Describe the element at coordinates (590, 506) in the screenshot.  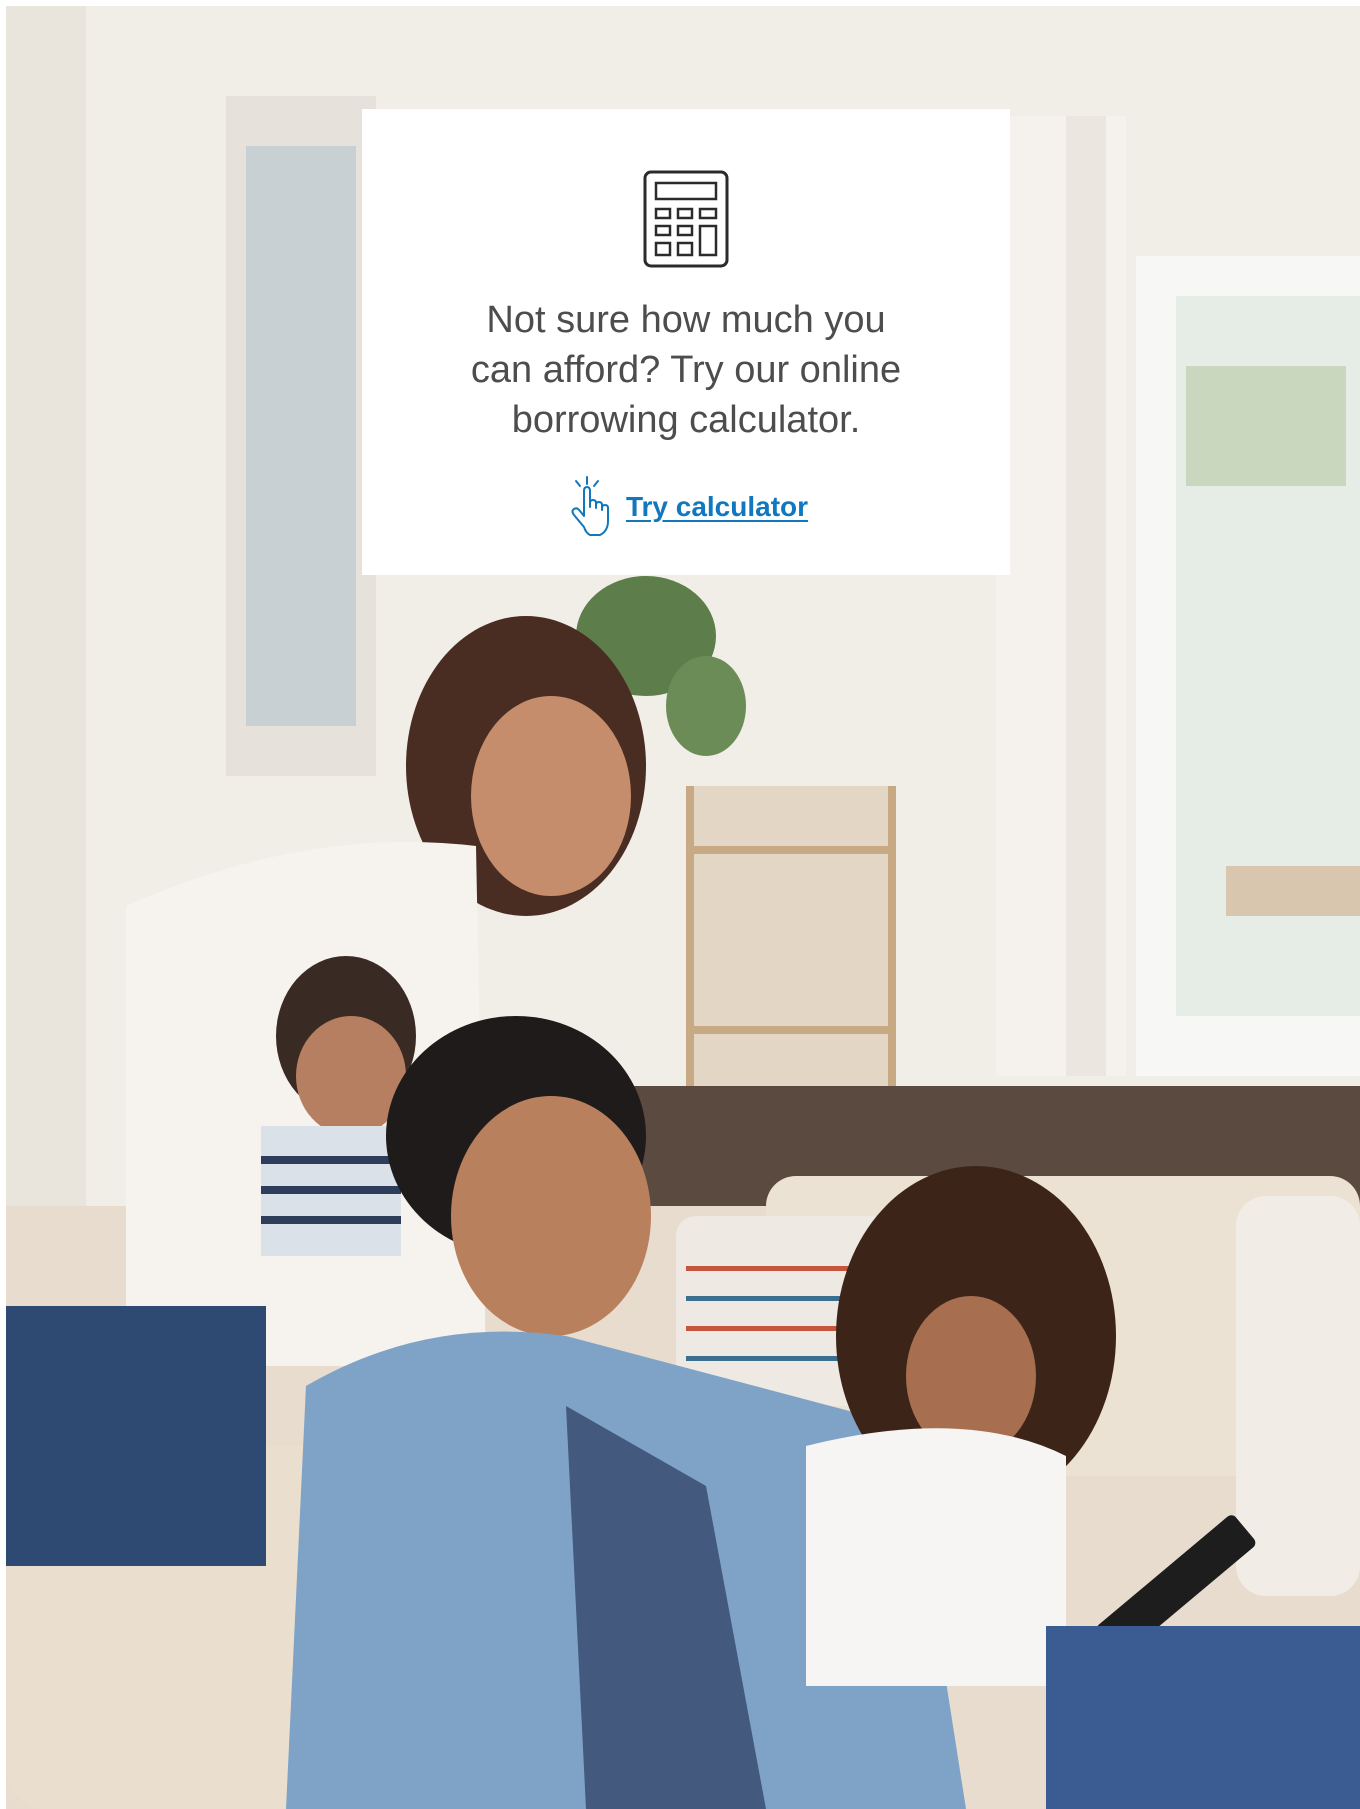
I see `tap-hand-icon` at that location.